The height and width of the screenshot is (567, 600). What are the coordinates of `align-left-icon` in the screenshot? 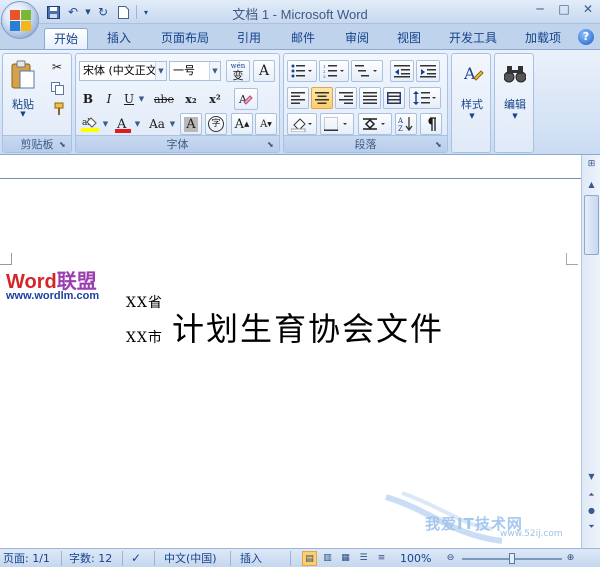 It's located at (298, 98).